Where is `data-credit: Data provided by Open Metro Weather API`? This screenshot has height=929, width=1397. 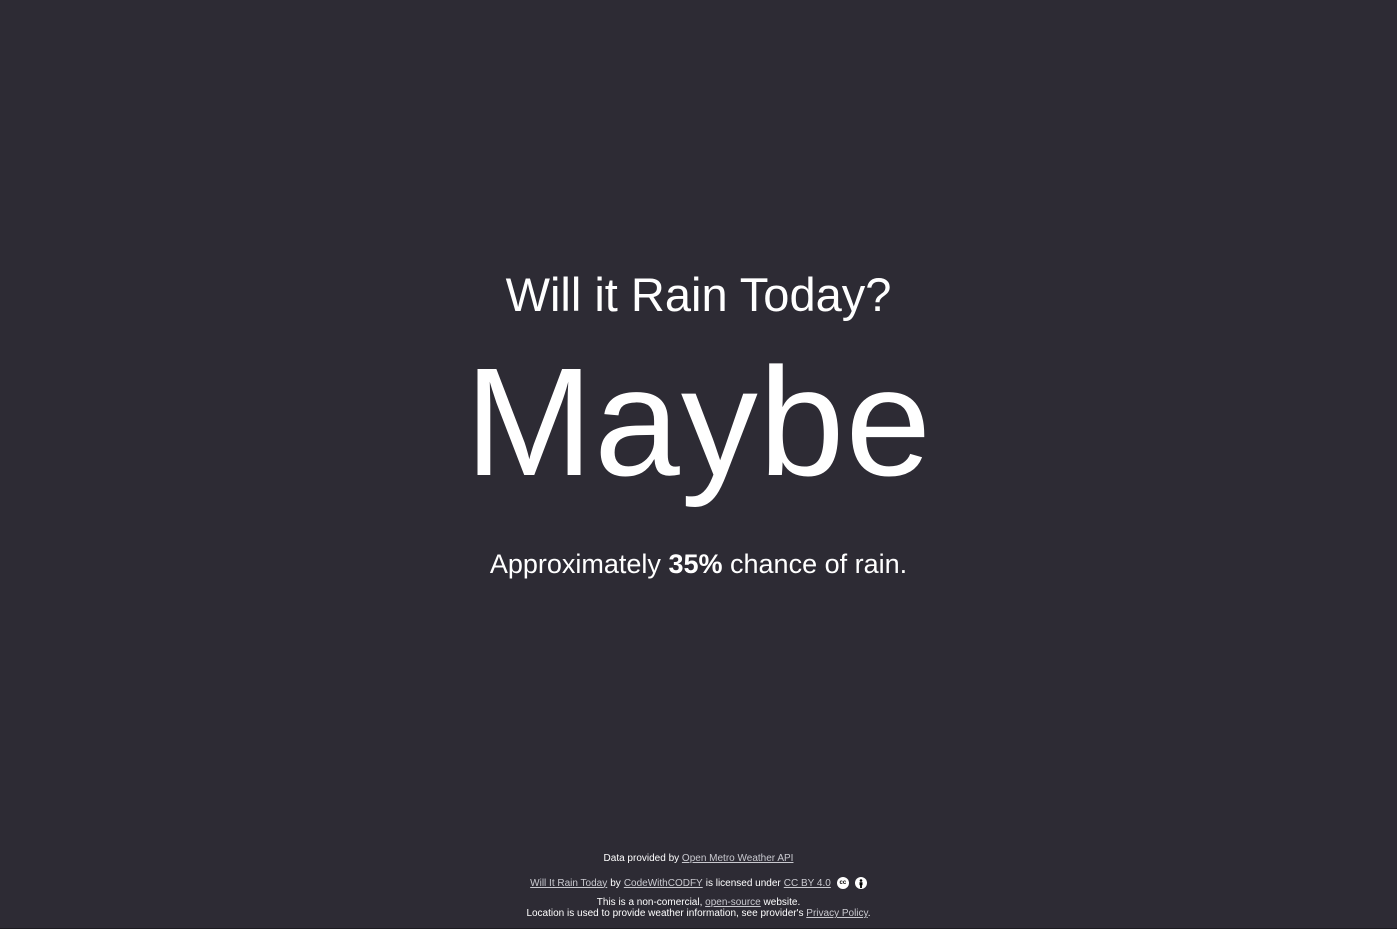 data-credit: Data provided by Open Metro Weather API is located at coordinates (698, 858).